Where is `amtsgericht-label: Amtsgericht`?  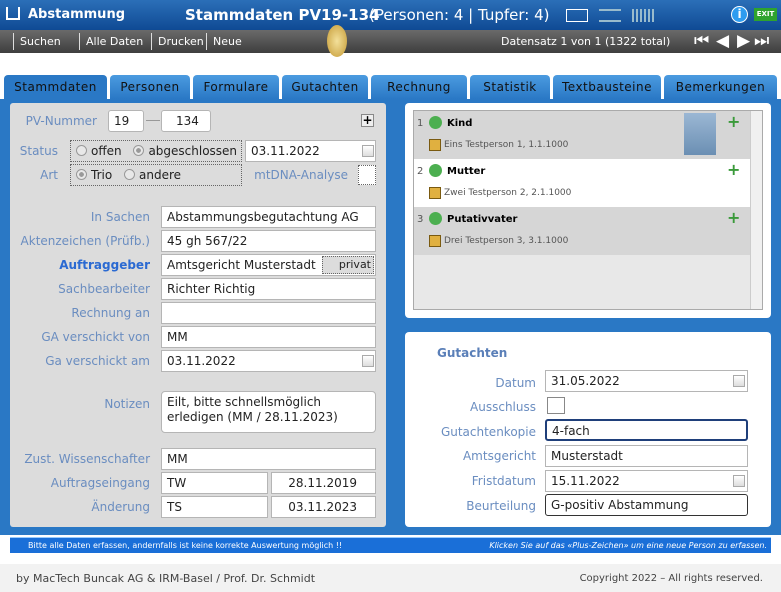
amtsgericht-label: Amtsgericht is located at coordinates (499, 456).